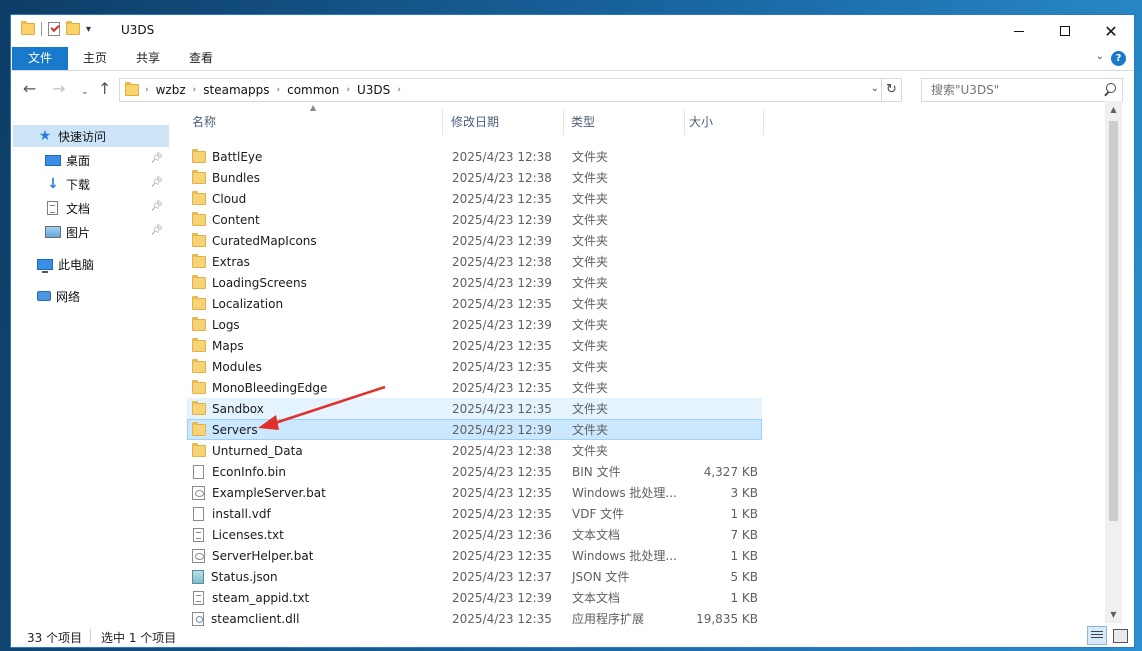 The width and height of the screenshot is (1142, 651). I want to click on file-row: install.vdf 2025/4/23 12:35 VDF 文件 1 KB, so click(474, 513).